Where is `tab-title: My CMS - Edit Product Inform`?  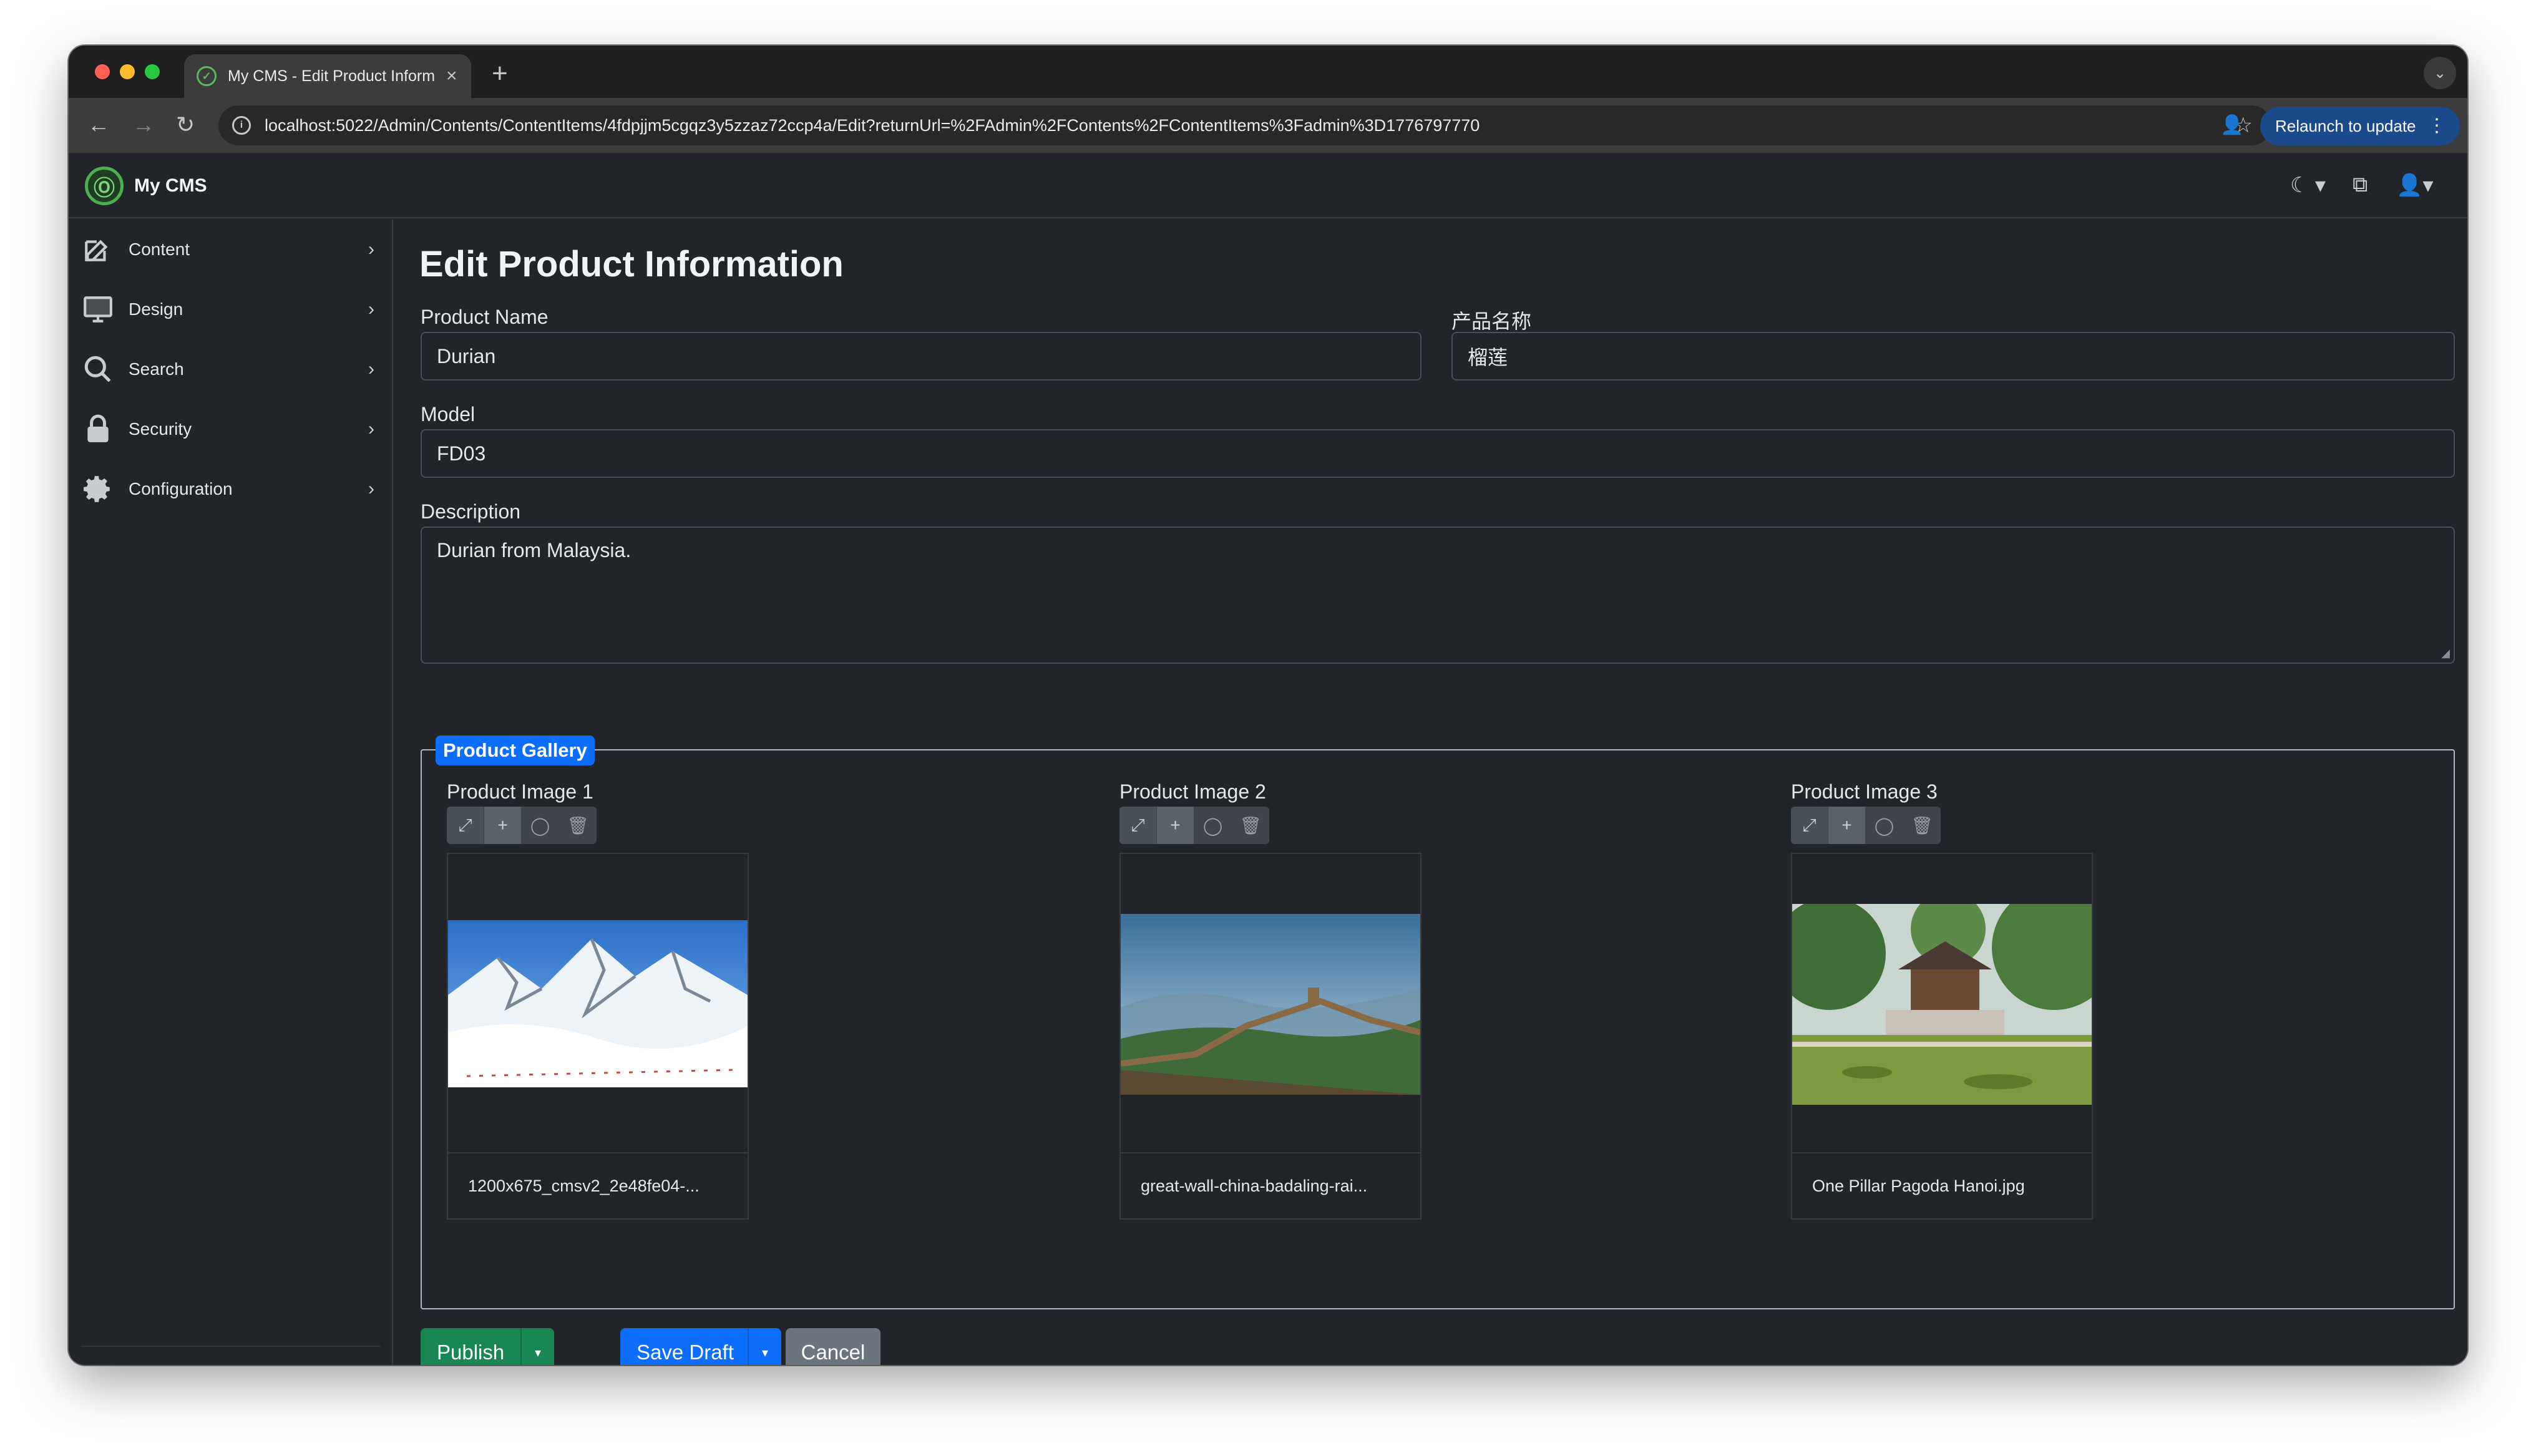 tab-title: My CMS - Edit Product Inform is located at coordinates (332, 76).